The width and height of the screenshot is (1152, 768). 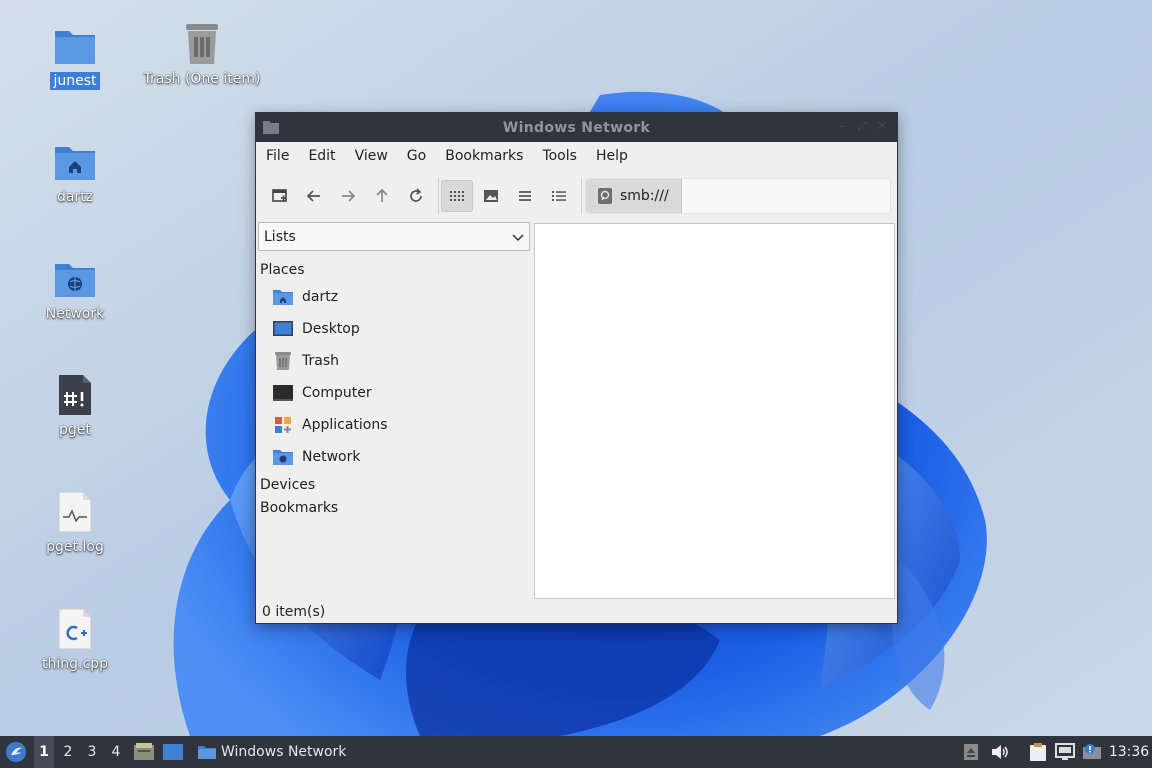 I want to click on menu-help: Help, so click(x=612, y=156).